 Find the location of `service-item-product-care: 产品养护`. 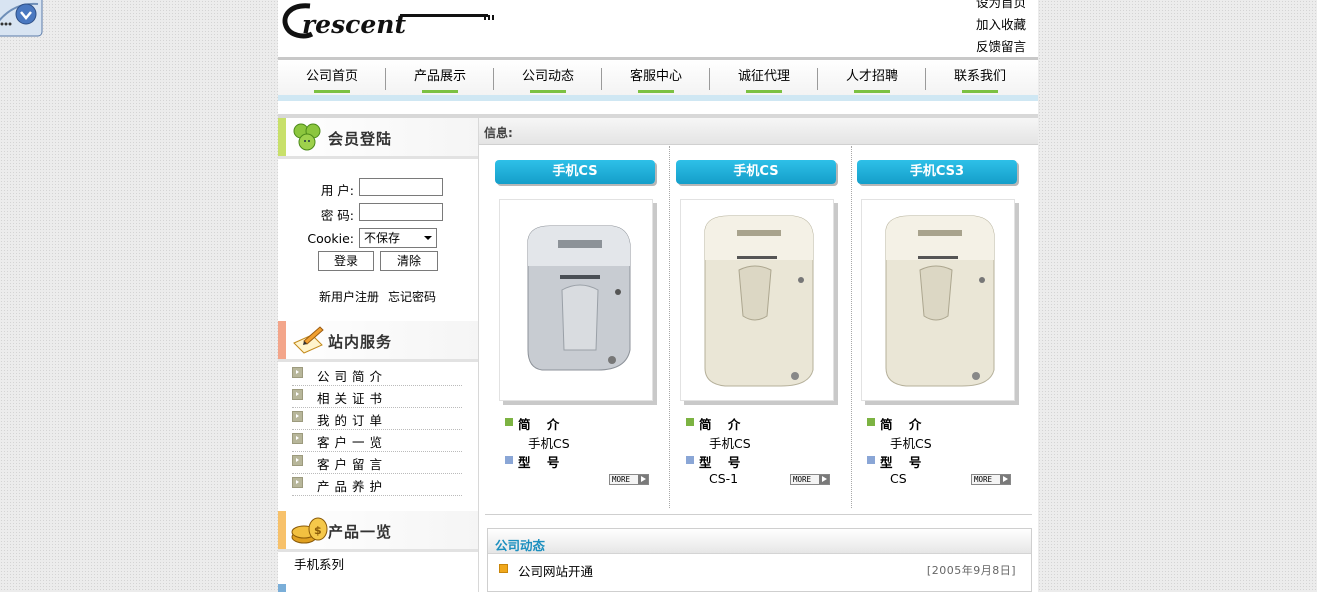

service-item-product-care: 产品养护 is located at coordinates (377, 484).